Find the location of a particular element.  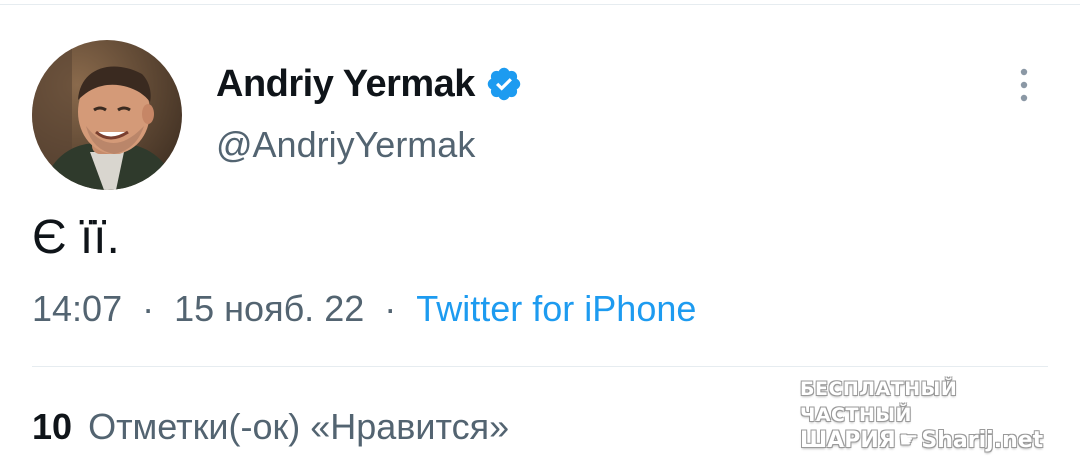

display-name: Andriy Yermak is located at coordinates (345, 84).